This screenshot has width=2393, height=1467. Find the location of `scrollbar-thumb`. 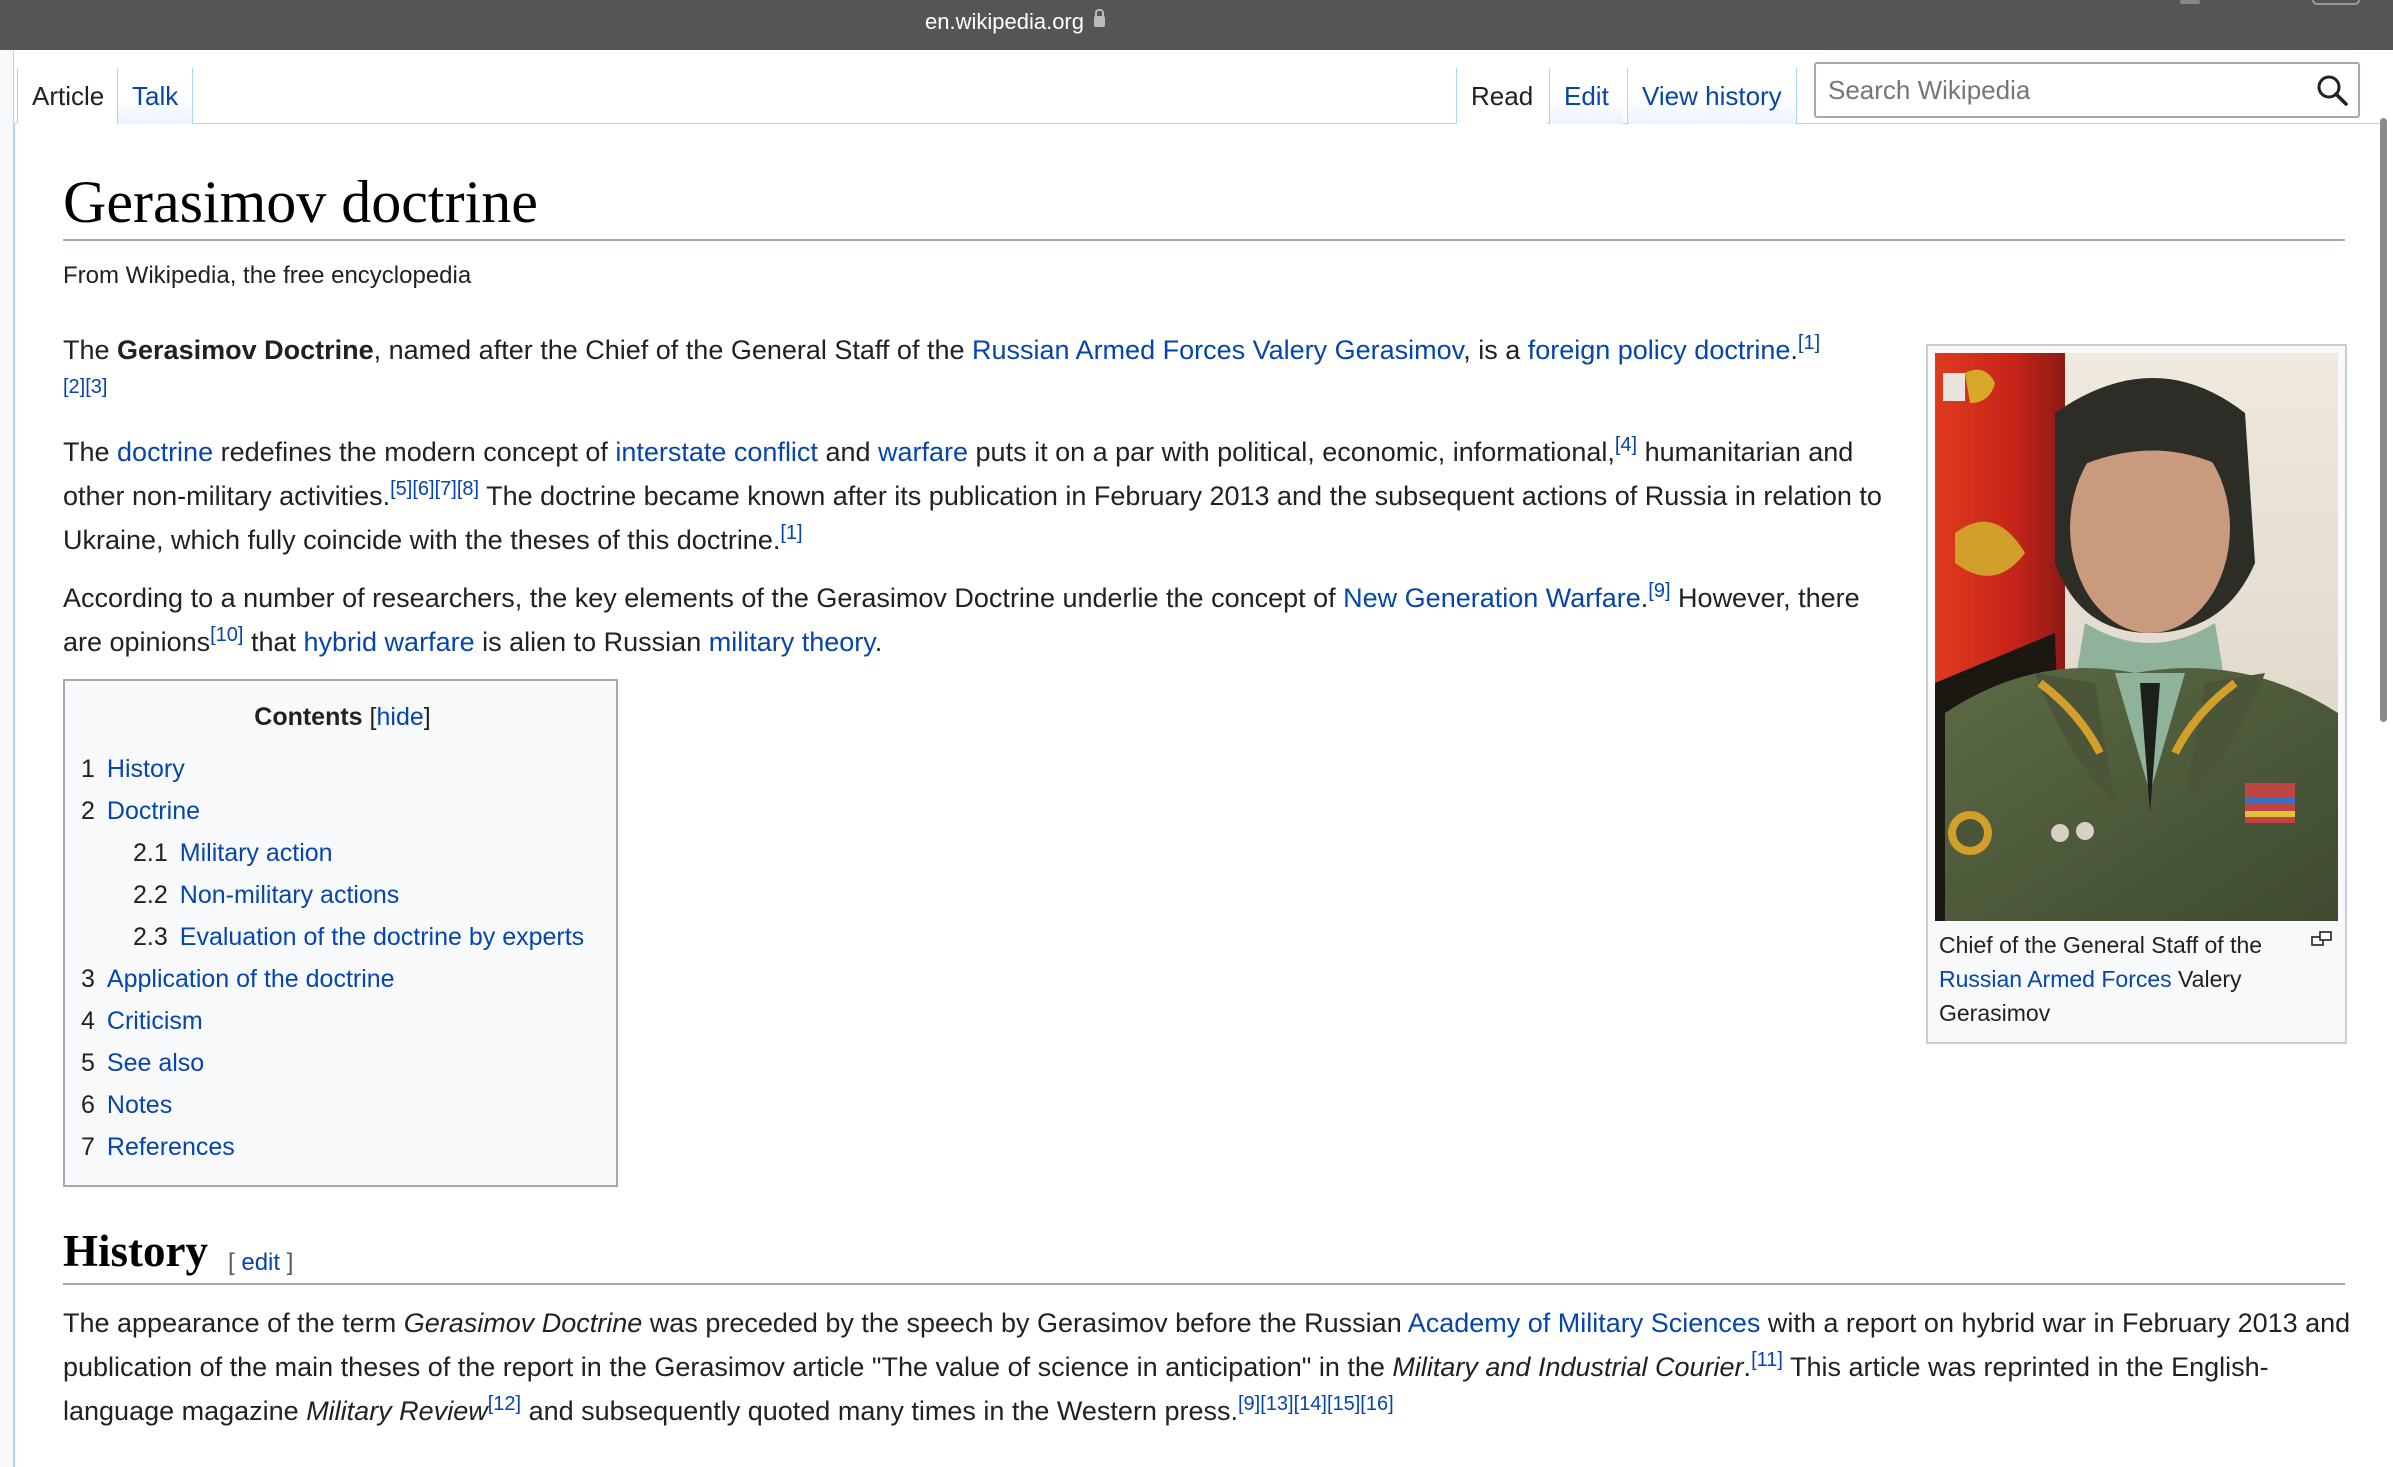

scrollbar-thumb is located at coordinates (2383, 420).